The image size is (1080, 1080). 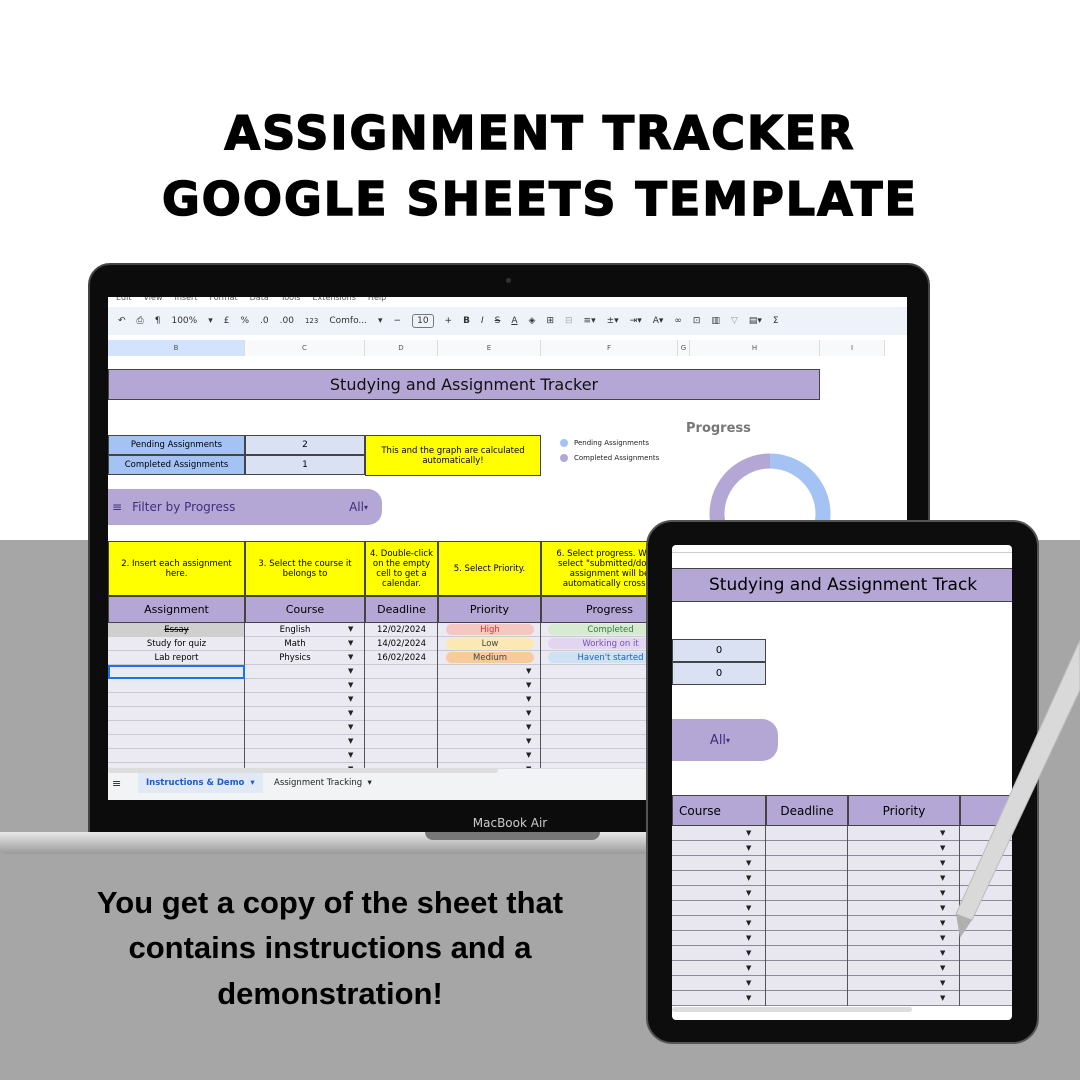 I want to click on all-sheets-icon: ≡, so click(x=116, y=783).